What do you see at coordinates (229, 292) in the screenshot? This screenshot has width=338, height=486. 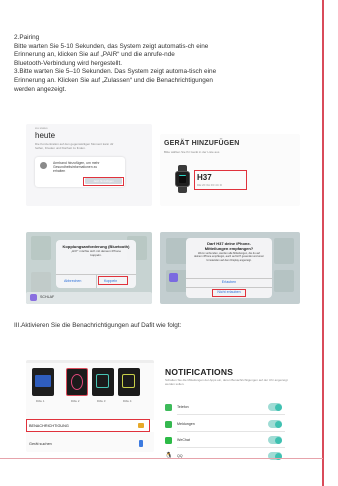 I see `deny-highlight-box` at bounding box center [229, 292].